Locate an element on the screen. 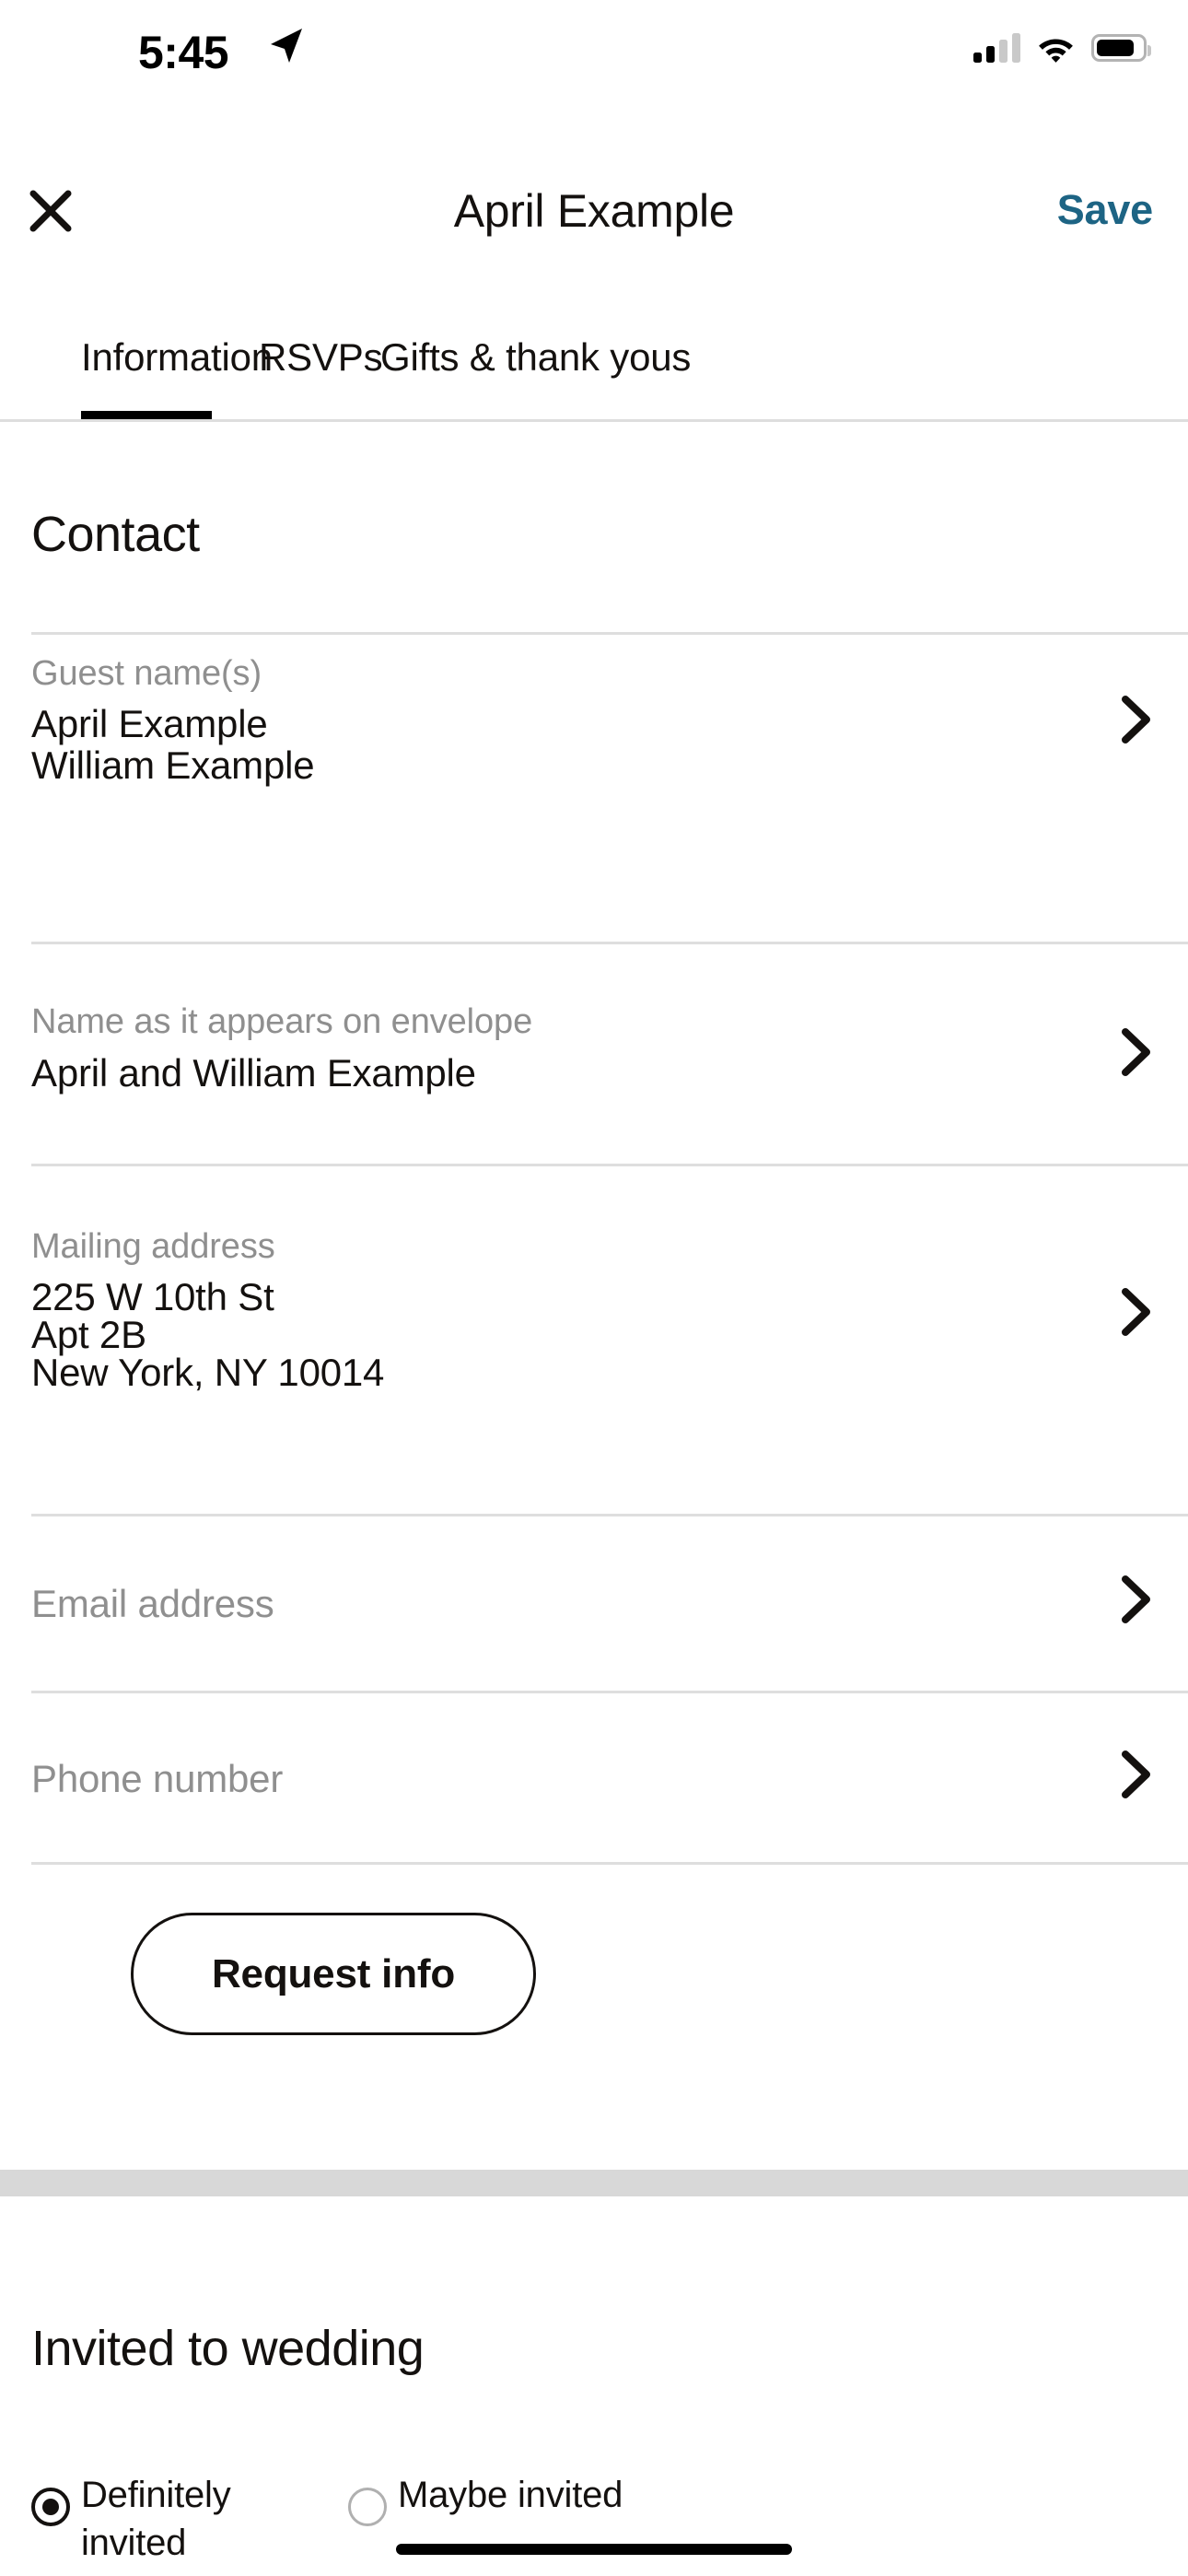  guest-names-label: Guest name(s) is located at coordinates (146, 673).